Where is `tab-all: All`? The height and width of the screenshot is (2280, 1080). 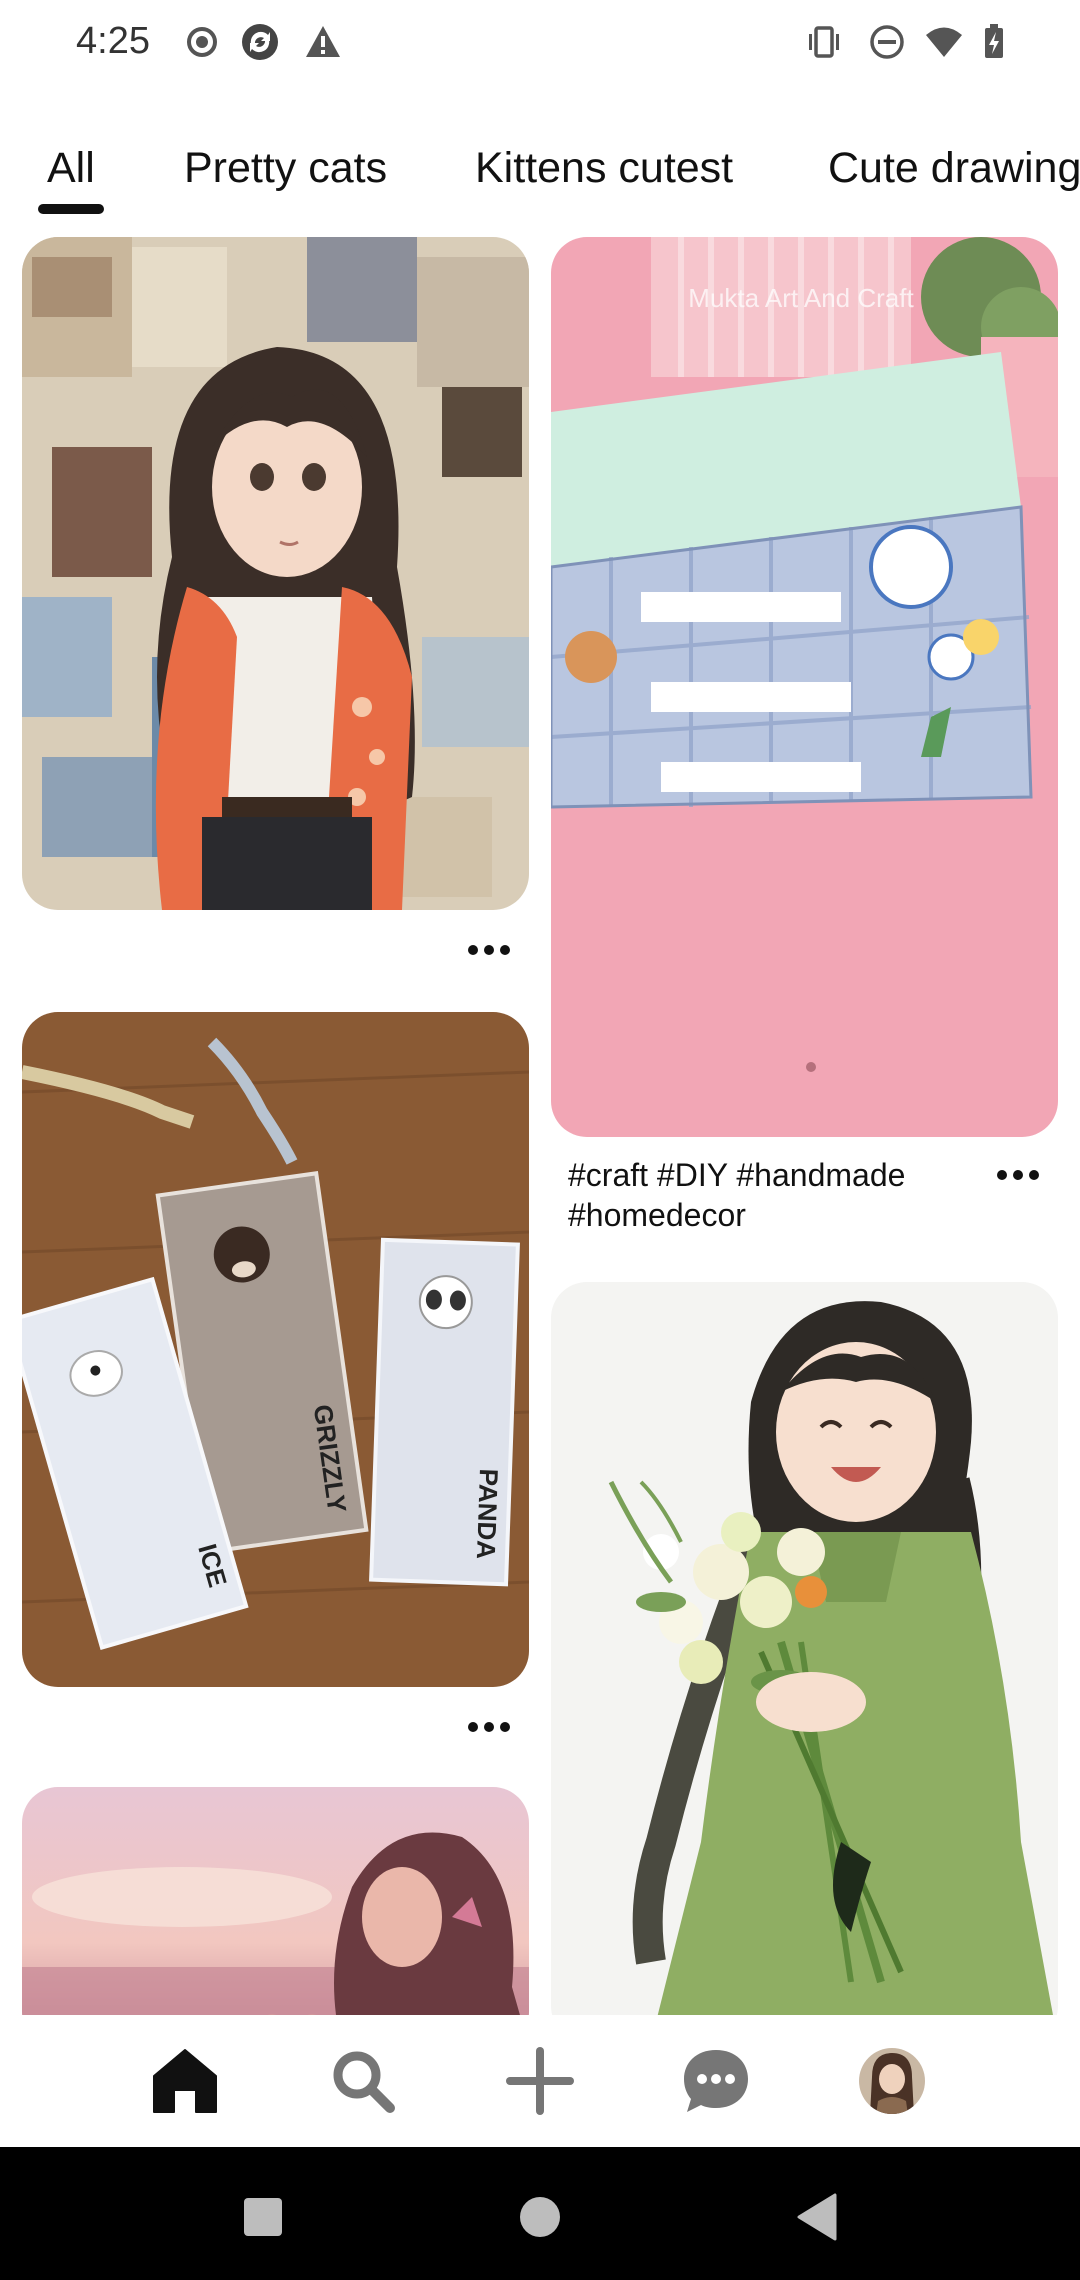 tab-all: All is located at coordinates (71, 168).